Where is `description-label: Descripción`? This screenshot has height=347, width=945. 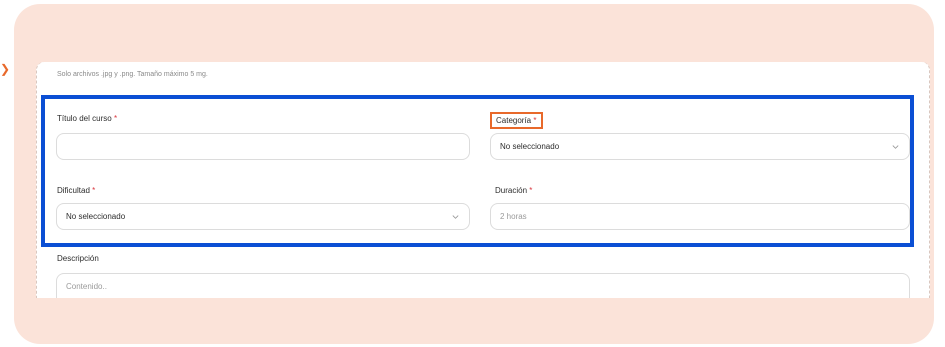 description-label: Descripción is located at coordinates (78, 258).